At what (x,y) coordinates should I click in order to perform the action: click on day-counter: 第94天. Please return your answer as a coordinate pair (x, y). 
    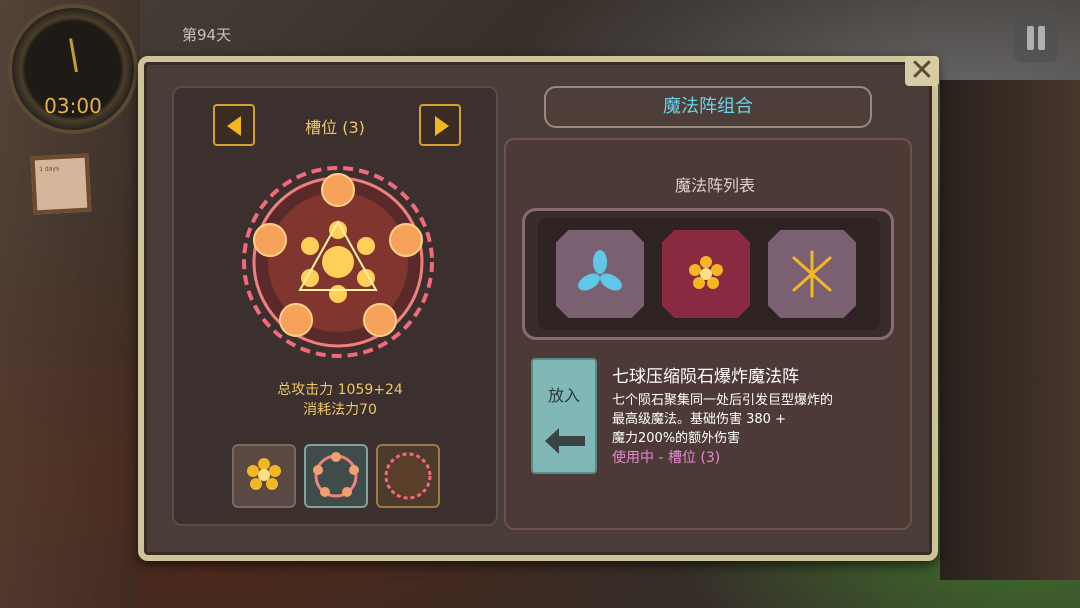
    Looking at the image, I should click on (207, 35).